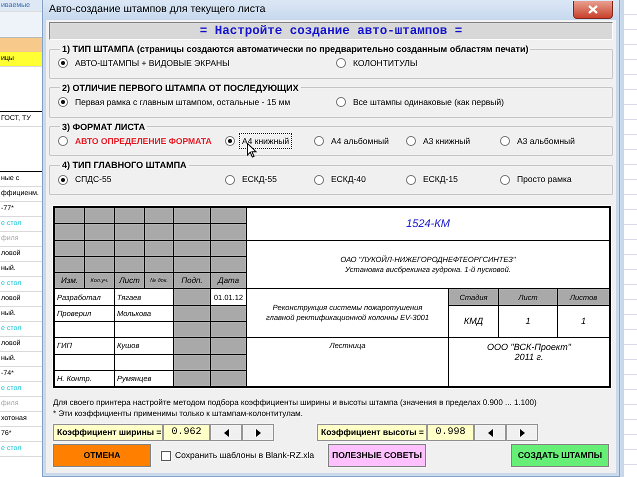 This screenshot has width=637, height=477. Describe the element at coordinates (178, 414) in the screenshot. I see `note-text: * Эти коэффициенты применимы только к штампам-колонтитулам.` at that location.